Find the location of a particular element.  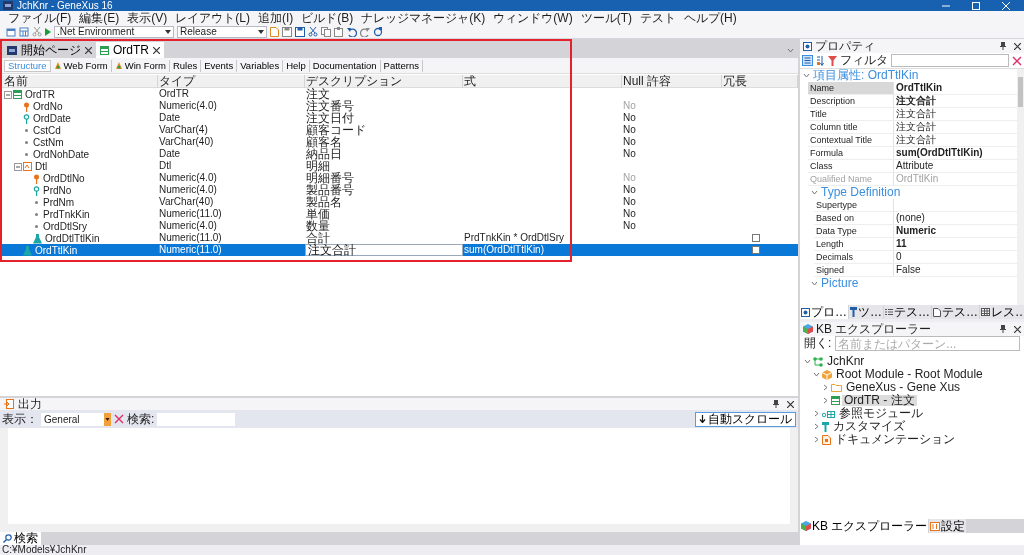

menu-item: ツール(T) is located at coordinates (606, 18).